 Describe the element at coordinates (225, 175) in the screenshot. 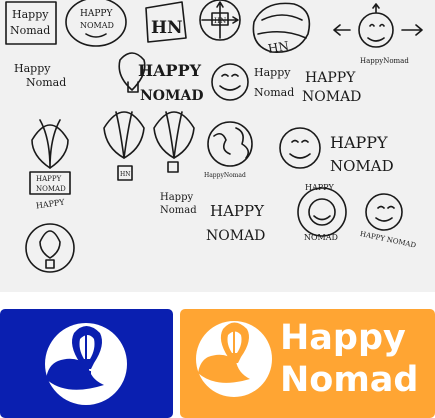

I see `sketch-earth-caption: HappyNomad` at that location.